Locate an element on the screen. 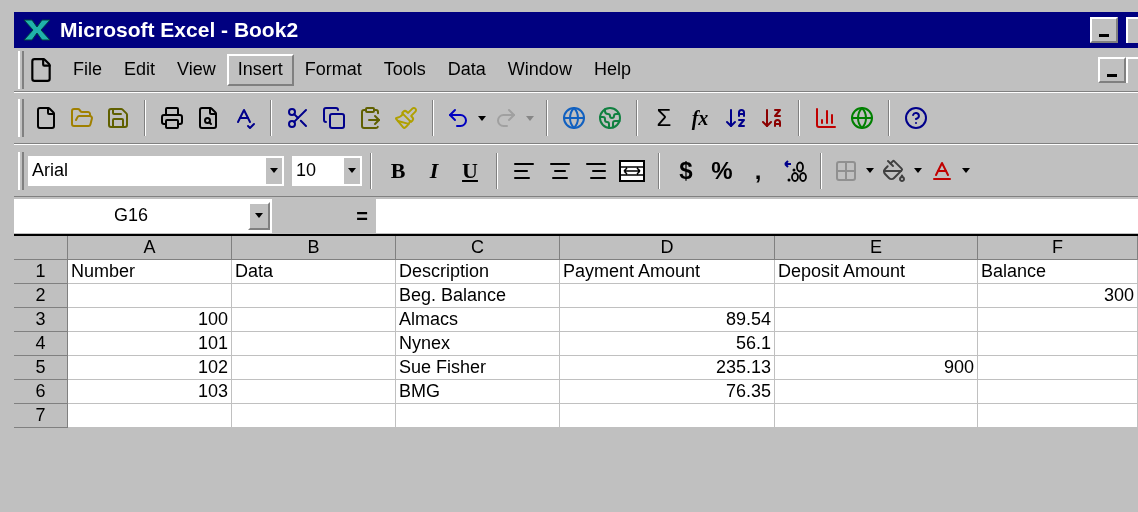 This screenshot has height=512, width=1138. undo-icon is located at coordinates (458, 118).